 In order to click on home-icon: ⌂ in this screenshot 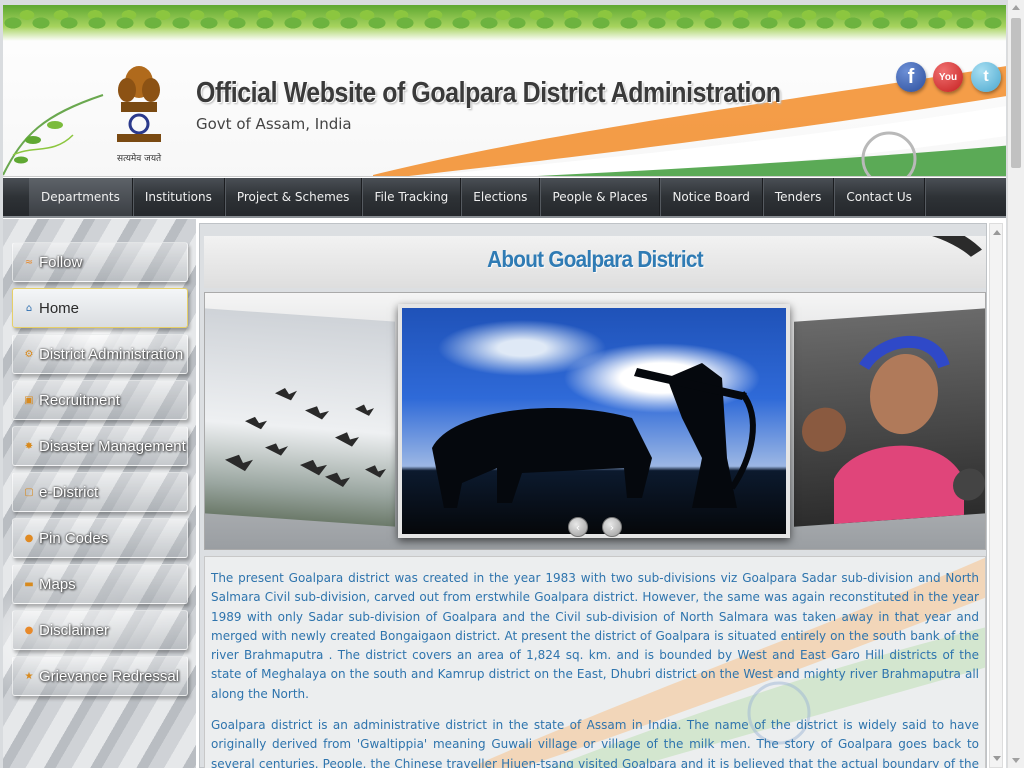, I will do `click(29, 308)`.